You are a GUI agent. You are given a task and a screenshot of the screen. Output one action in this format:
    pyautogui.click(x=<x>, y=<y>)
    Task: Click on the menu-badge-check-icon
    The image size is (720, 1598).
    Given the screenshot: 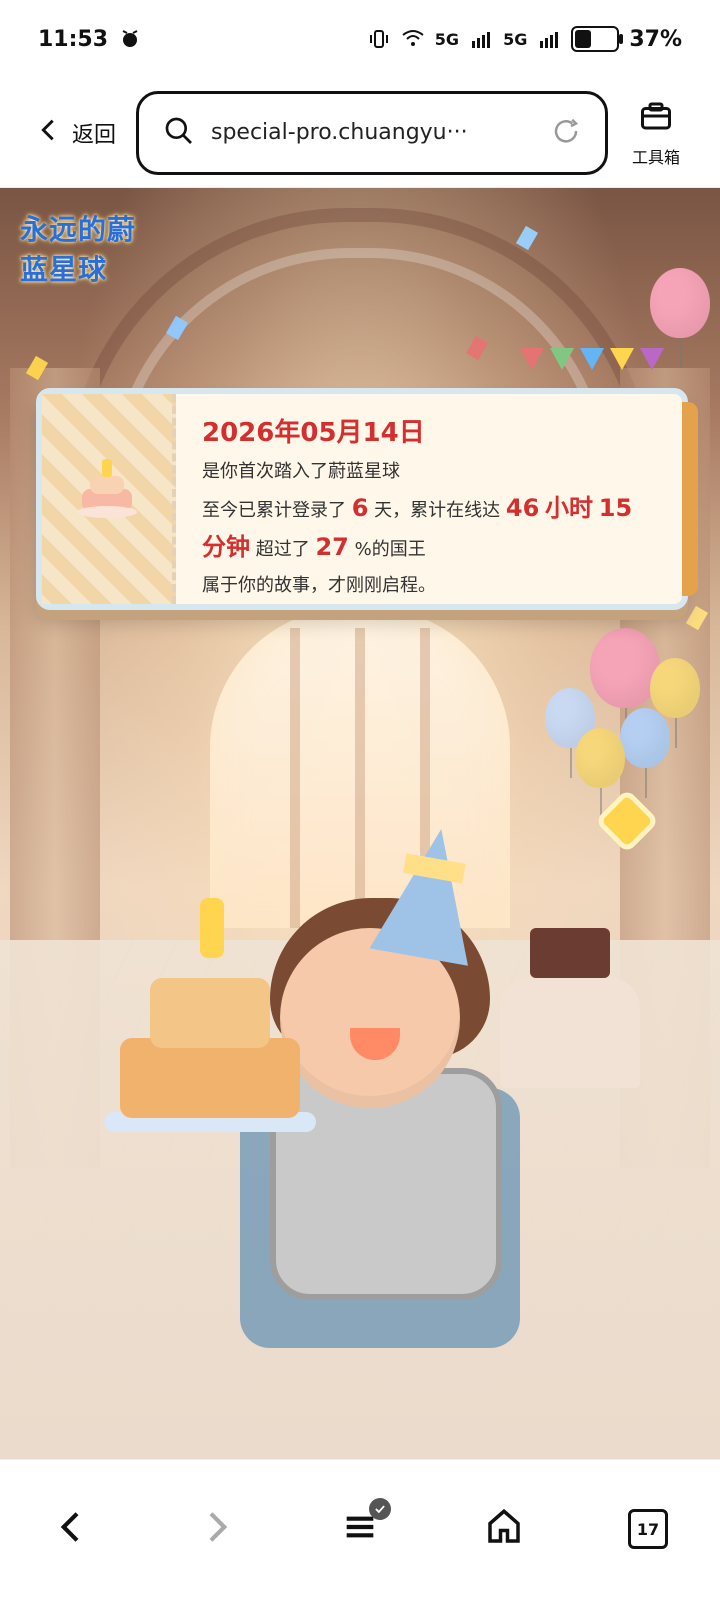 What is the action you would take?
    pyautogui.click(x=380, y=1509)
    